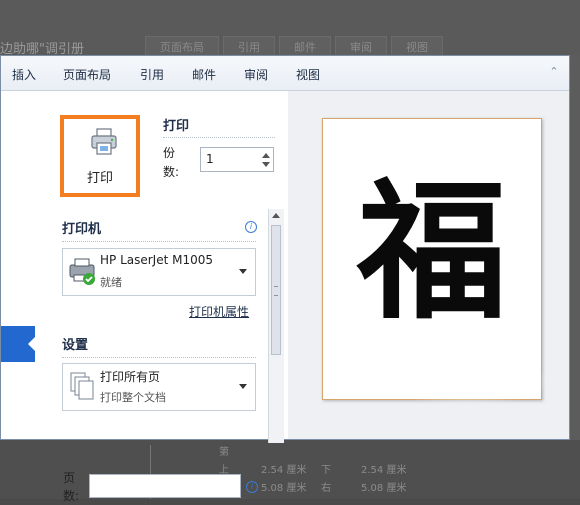 The height and width of the screenshot is (505, 580). Describe the element at coordinates (266, 164) in the screenshot. I see `stepper-down-icon` at that location.